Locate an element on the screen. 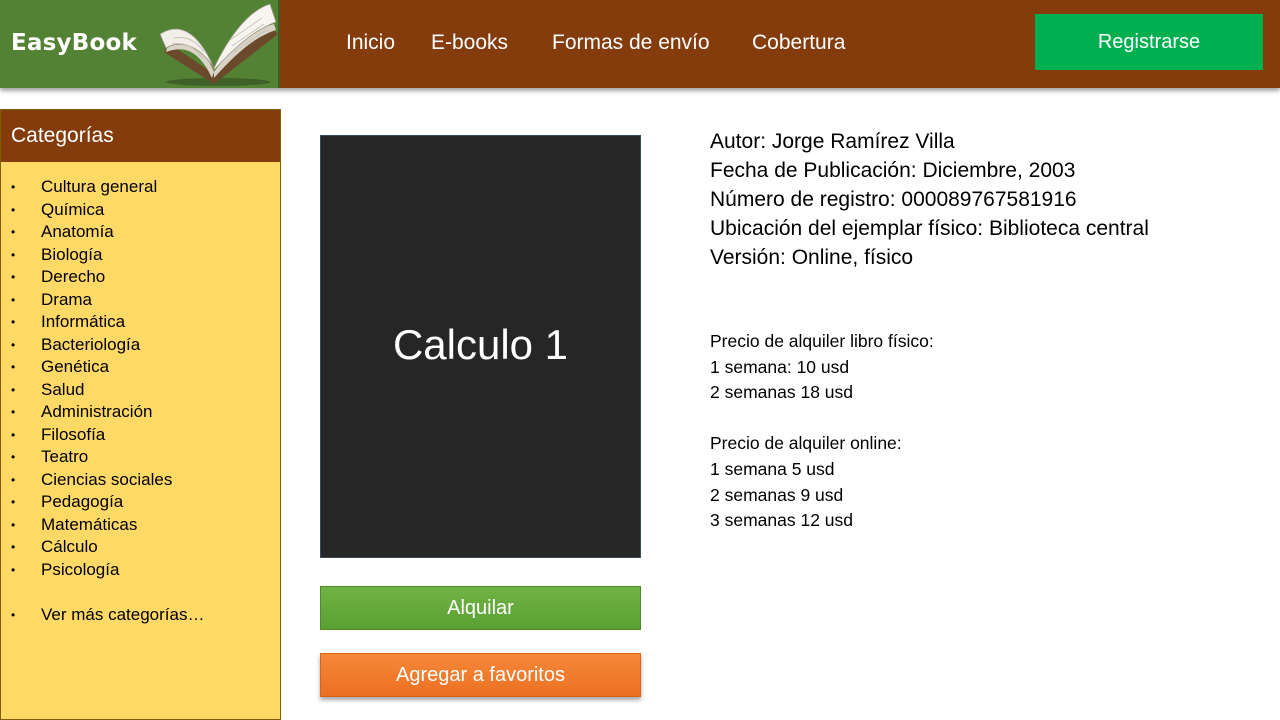 The image size is (1280, 720). category-label: Cultura general is located at coordinates (99, 186).